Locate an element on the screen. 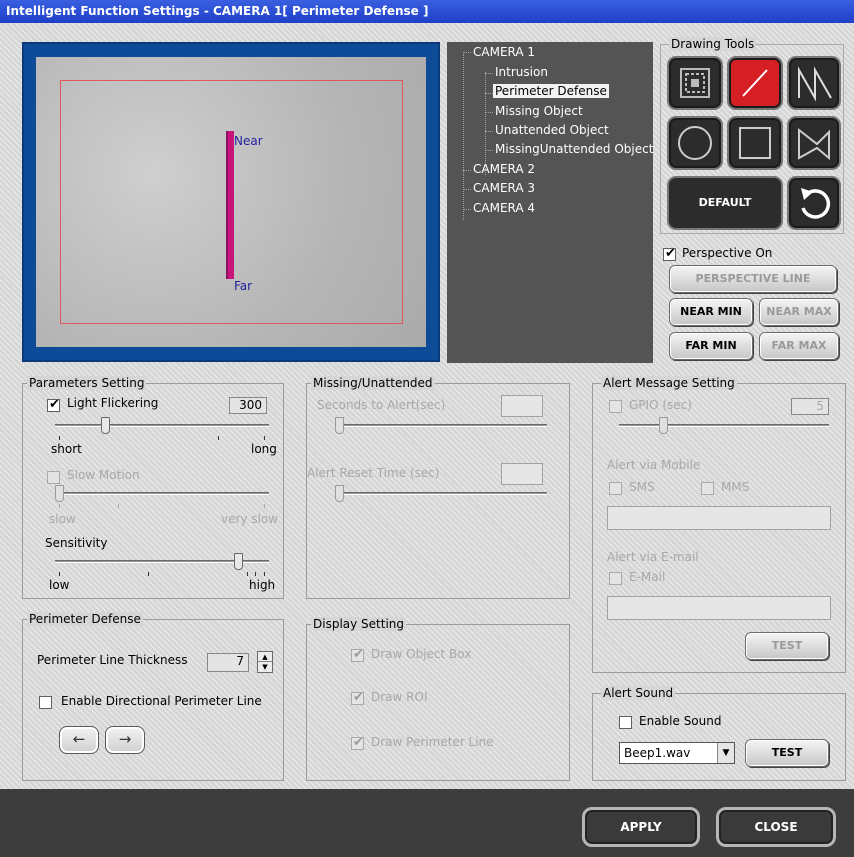 The width and height of the screenshot is (854, 857). draw-perimeter-line-label: Draw Perimeter Line is located at coordinates (432, 742).